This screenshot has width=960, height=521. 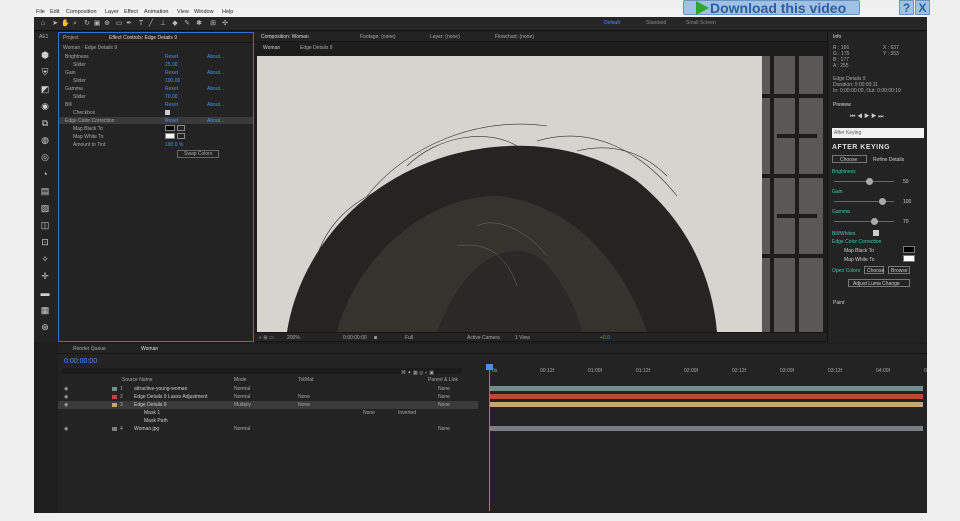 What do you see at coordinates (849, 159) in the screenshot?
I see `choose-button: Choose` at bounding box center [849, 159].